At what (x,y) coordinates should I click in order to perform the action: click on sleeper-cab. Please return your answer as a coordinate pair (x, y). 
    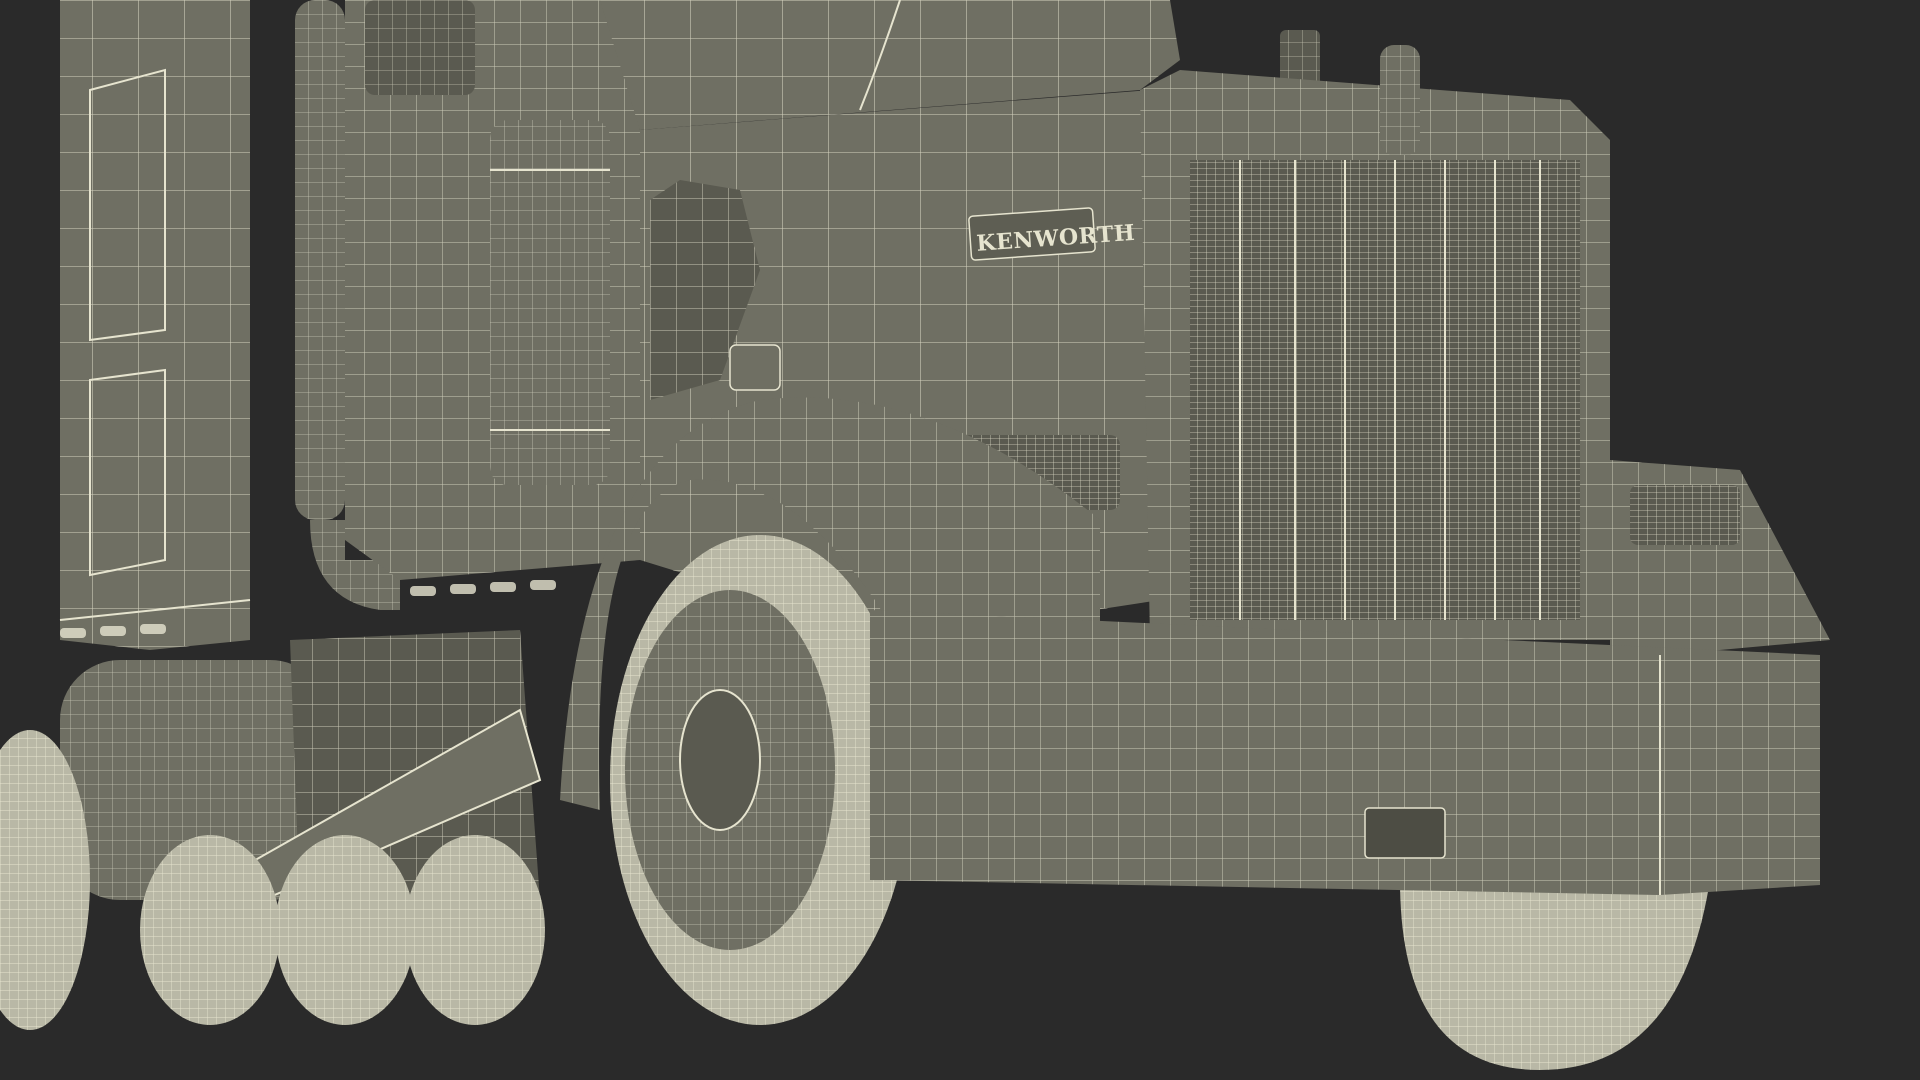
    Looking at the image, I should click on (155, 325).